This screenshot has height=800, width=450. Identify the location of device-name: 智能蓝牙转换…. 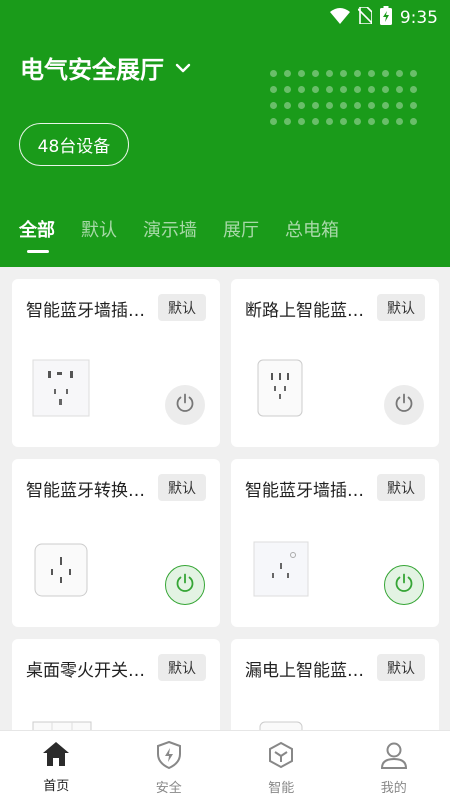
(85, 491).